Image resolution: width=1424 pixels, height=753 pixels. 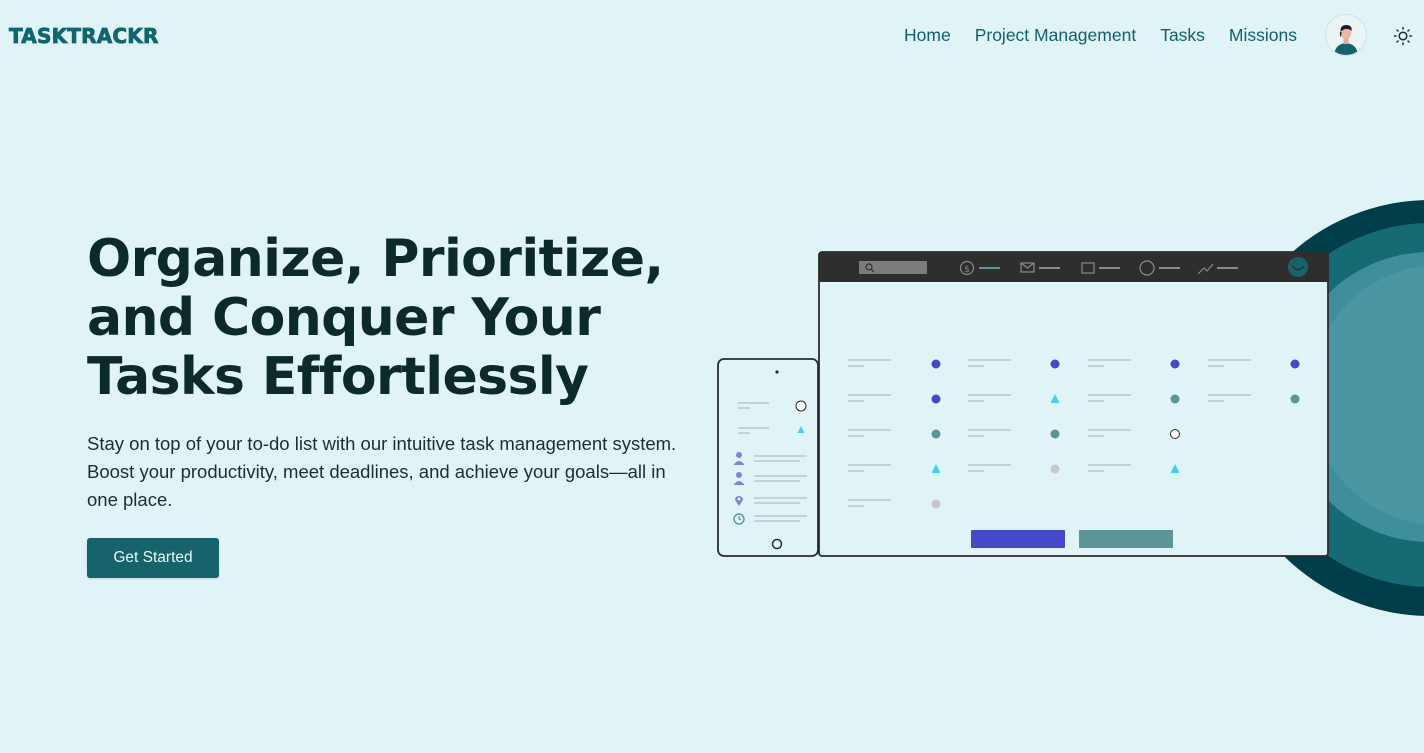 I want to click on illustration-secondary-bar, so click(x=1126, y=539).